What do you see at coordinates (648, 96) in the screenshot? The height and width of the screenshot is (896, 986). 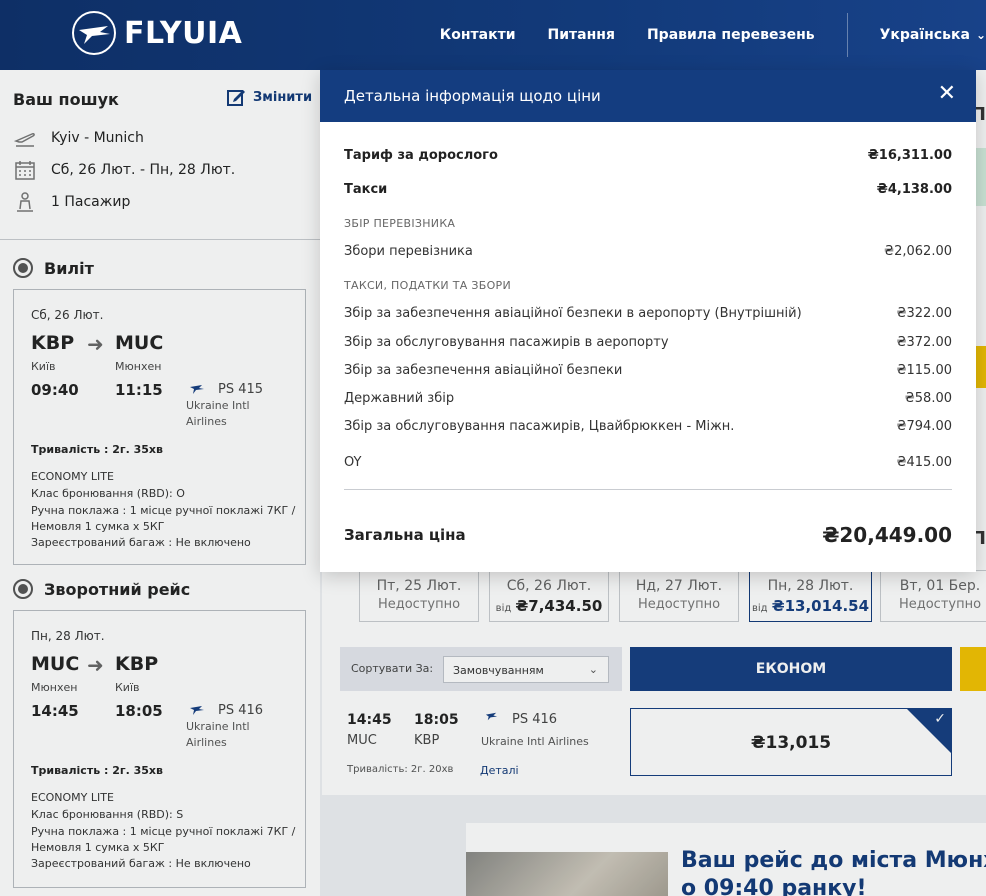 I see `modal-header: Детальна інформація щодо ціни ✕` at bounding box center [648, 96].